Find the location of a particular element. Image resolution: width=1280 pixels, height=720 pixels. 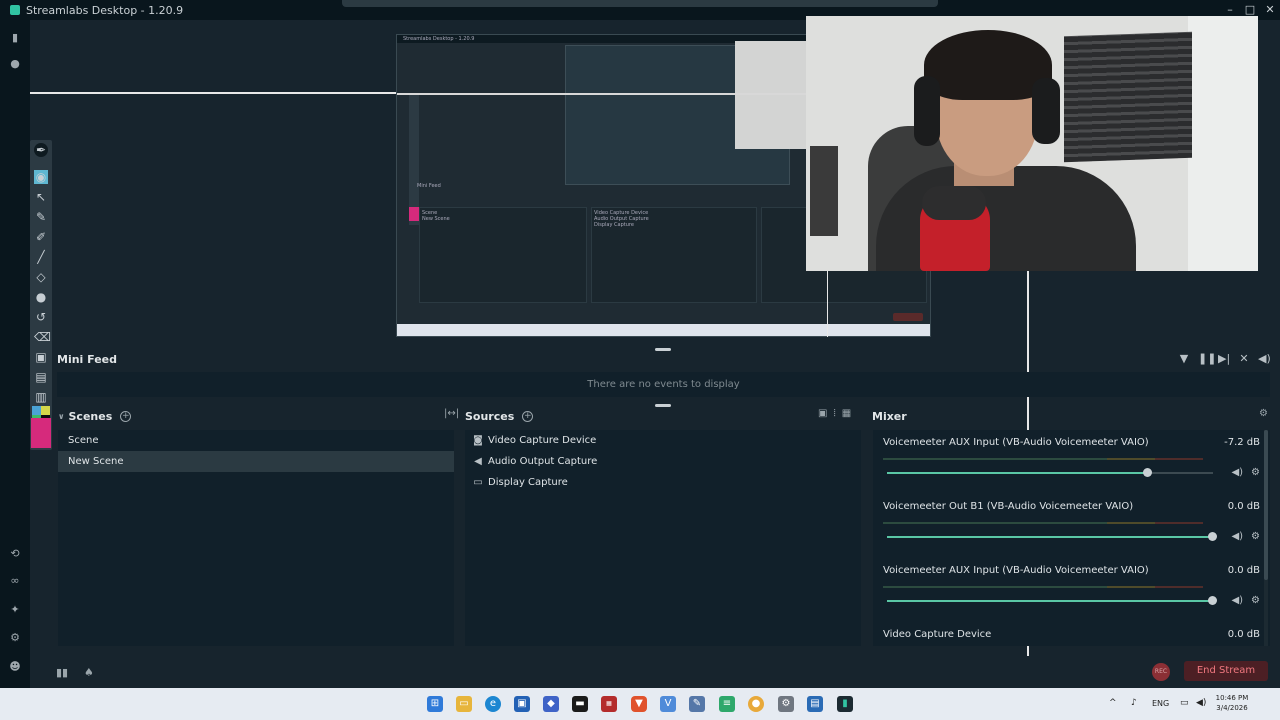

notification-bell-icon: ♠ is located at coordinates (89, 672).